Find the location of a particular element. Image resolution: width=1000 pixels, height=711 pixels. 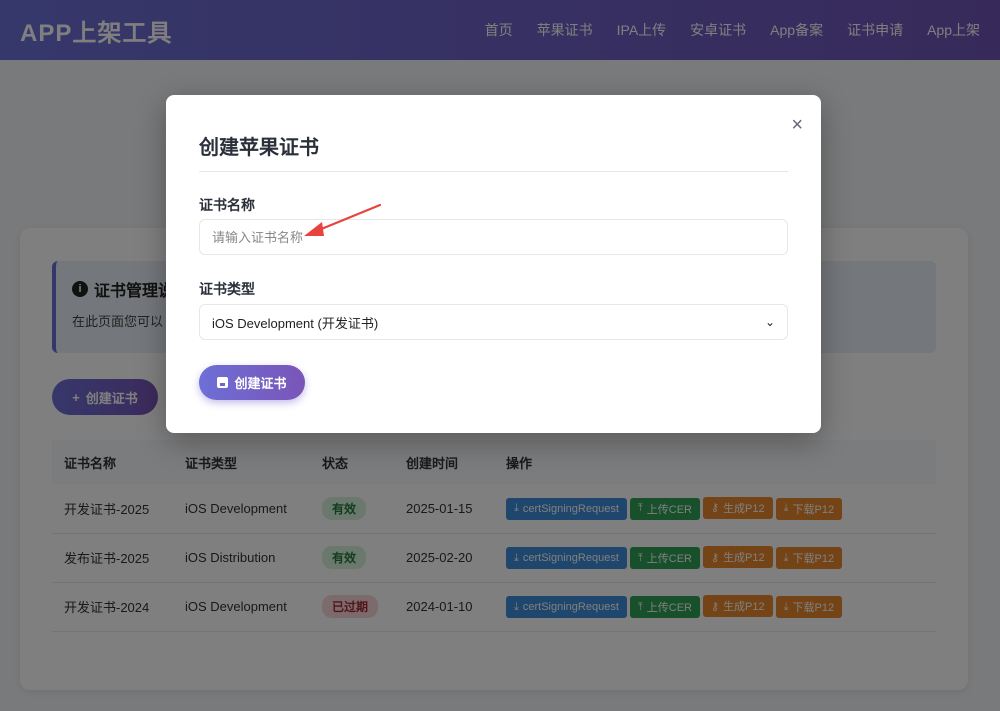

modal-title: 创建苹果证书 is located at coordinates (259, 148).